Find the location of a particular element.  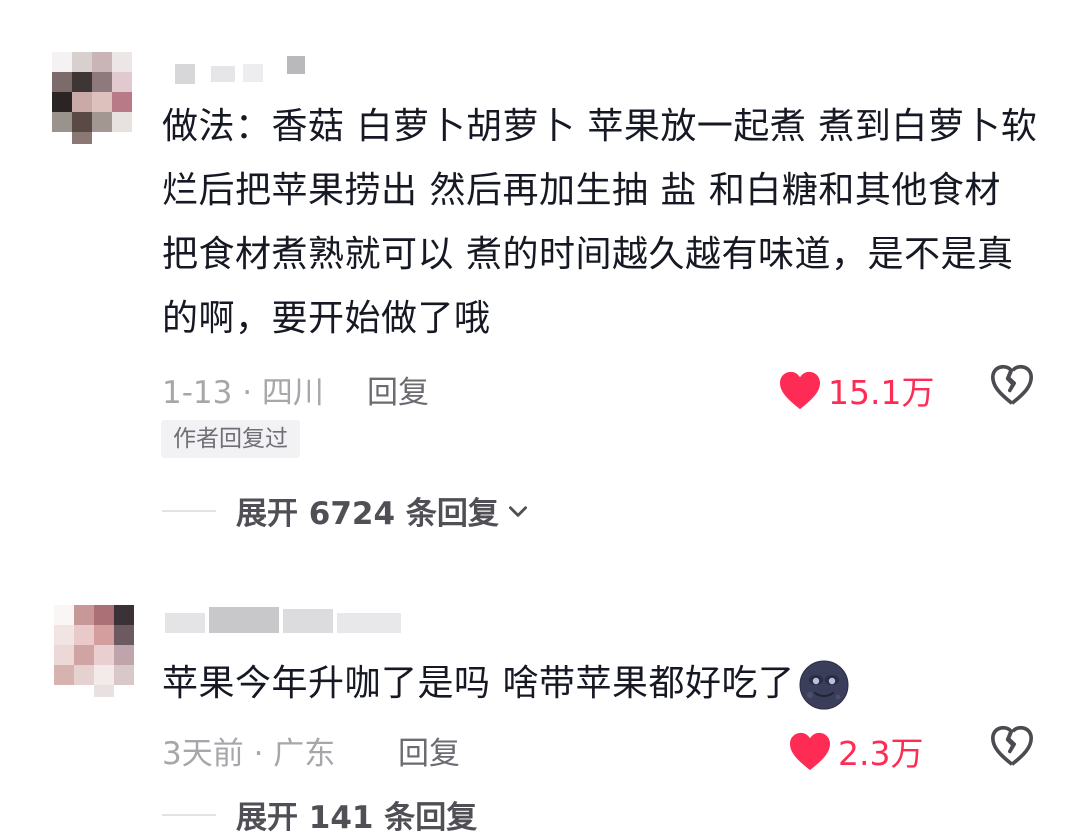

comment-date-location: 3天前 · 广东 is located at coordinates (249, 754).